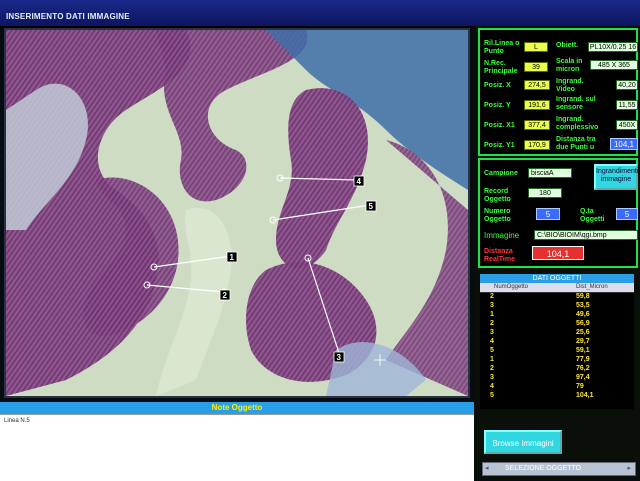  Describe the element at coordinates (499, 125) in the screenshot. I see `posx1-label: Posiz. X1` at that location.